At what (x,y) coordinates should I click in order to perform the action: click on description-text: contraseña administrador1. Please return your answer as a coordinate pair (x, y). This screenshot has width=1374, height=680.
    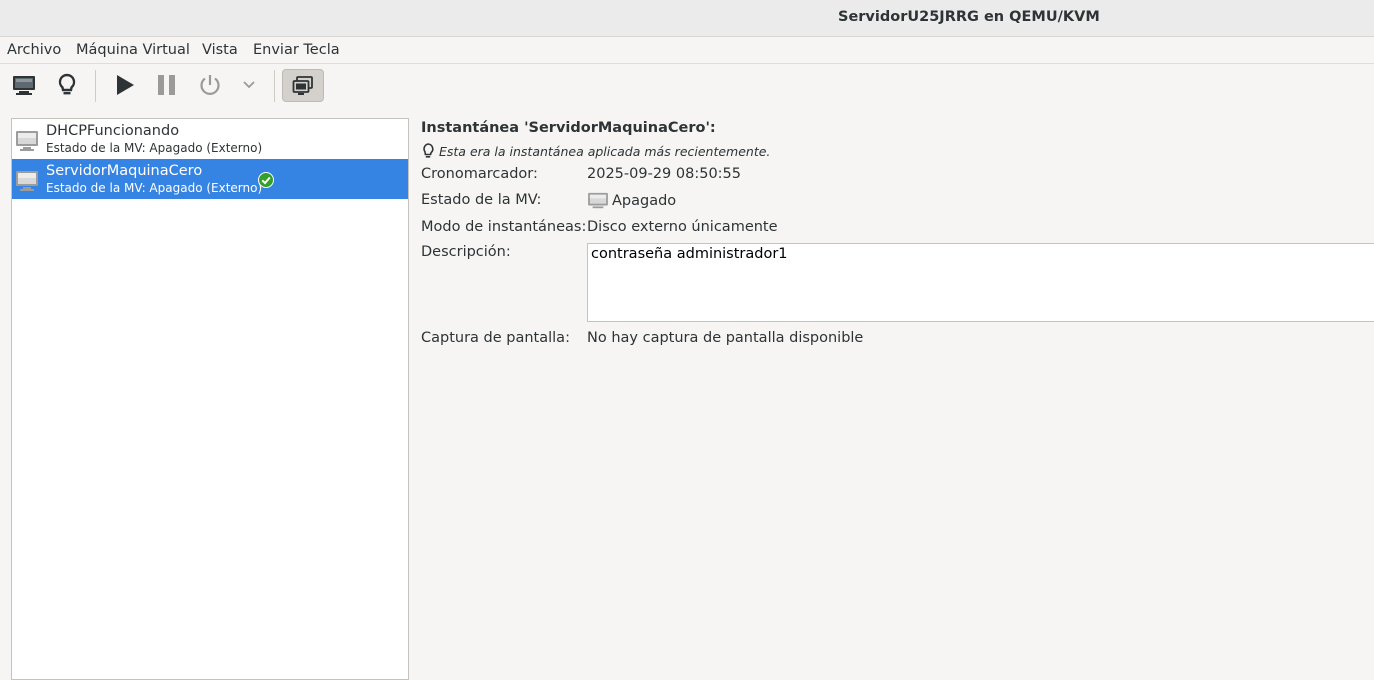
    Looking at the image, I should click on (689, 254).